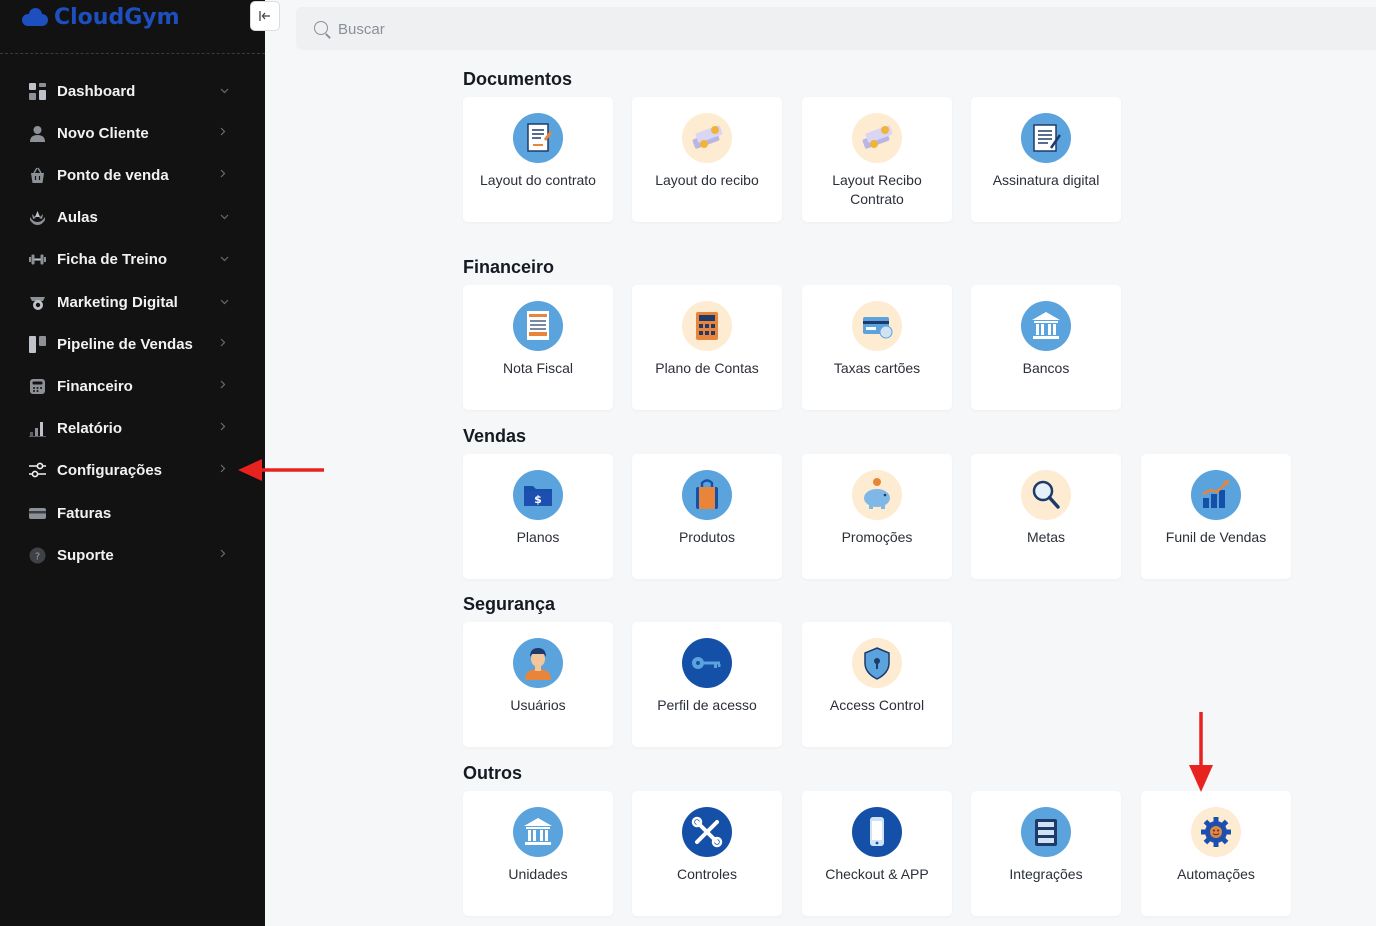 This screenshot has height=926, width=1376. I want to click on classes-icon, so click(37, 217).